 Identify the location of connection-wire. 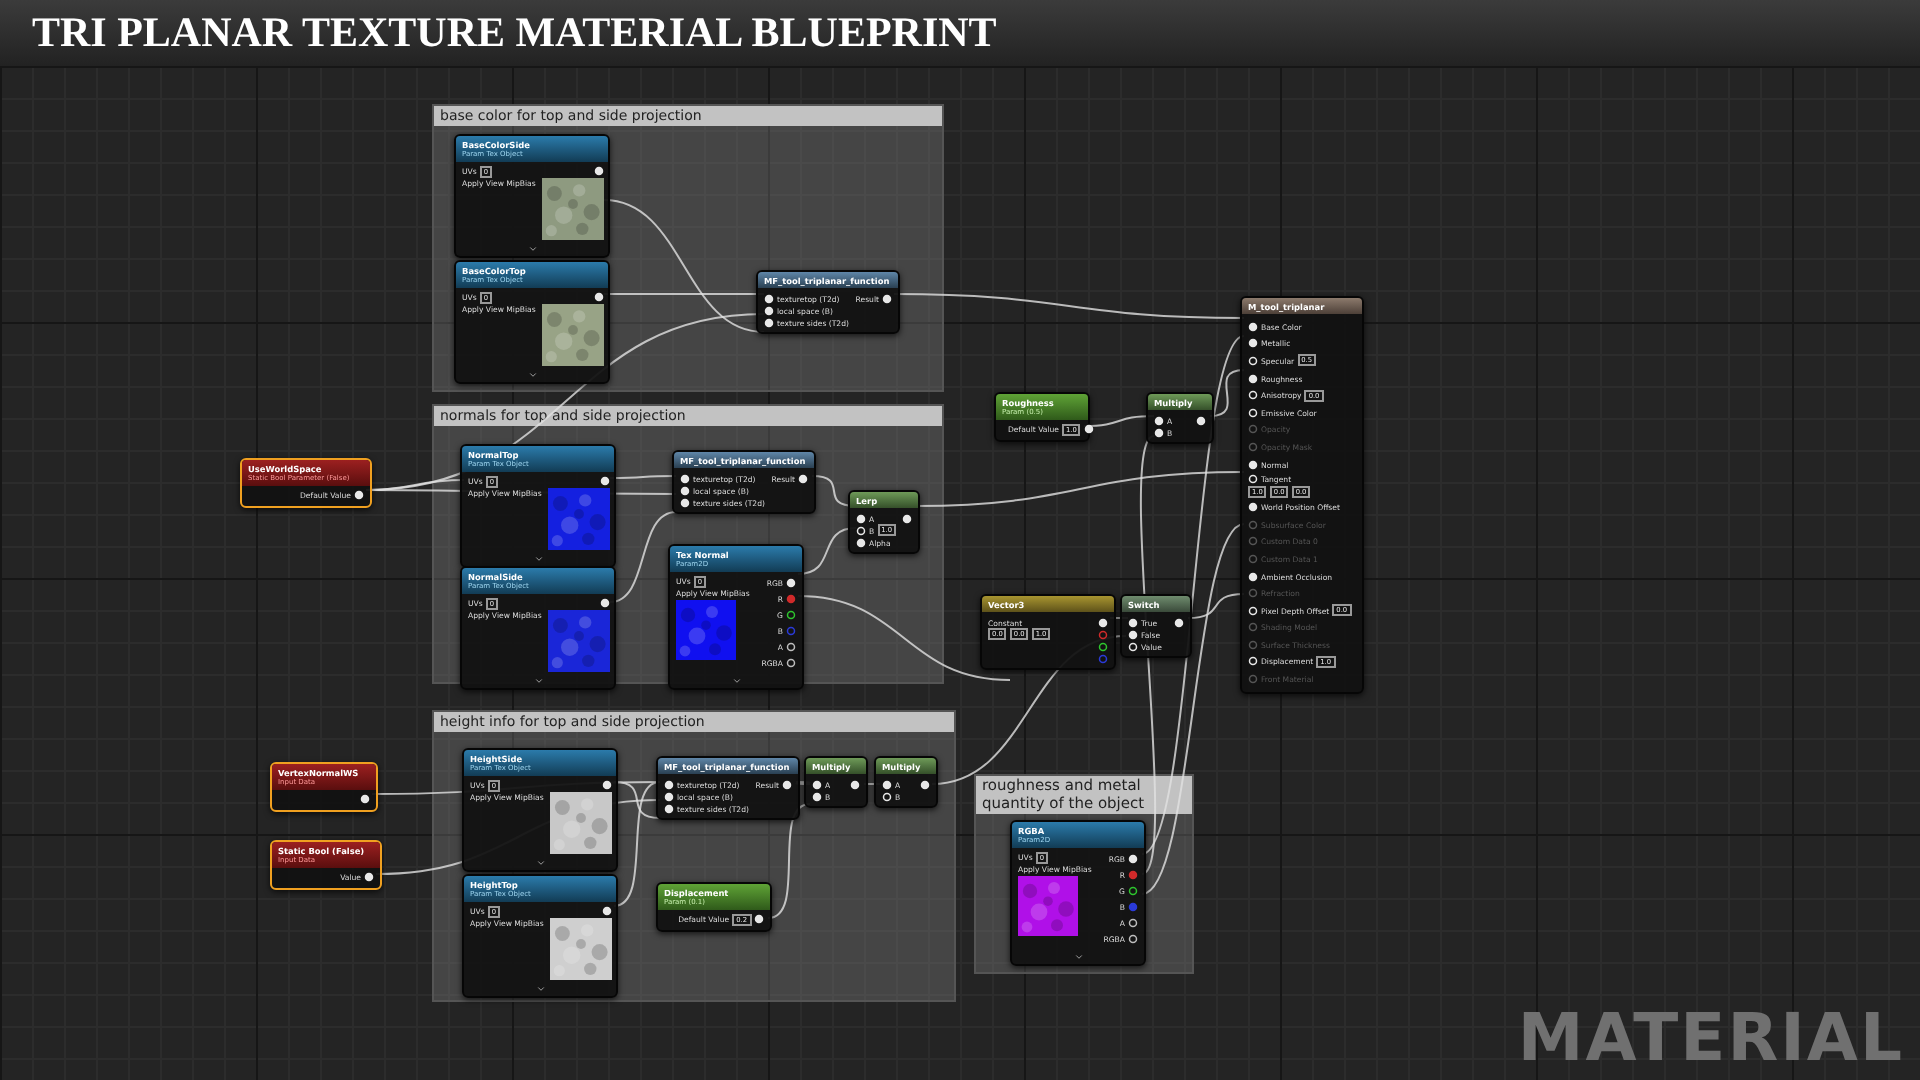
(789, 861).